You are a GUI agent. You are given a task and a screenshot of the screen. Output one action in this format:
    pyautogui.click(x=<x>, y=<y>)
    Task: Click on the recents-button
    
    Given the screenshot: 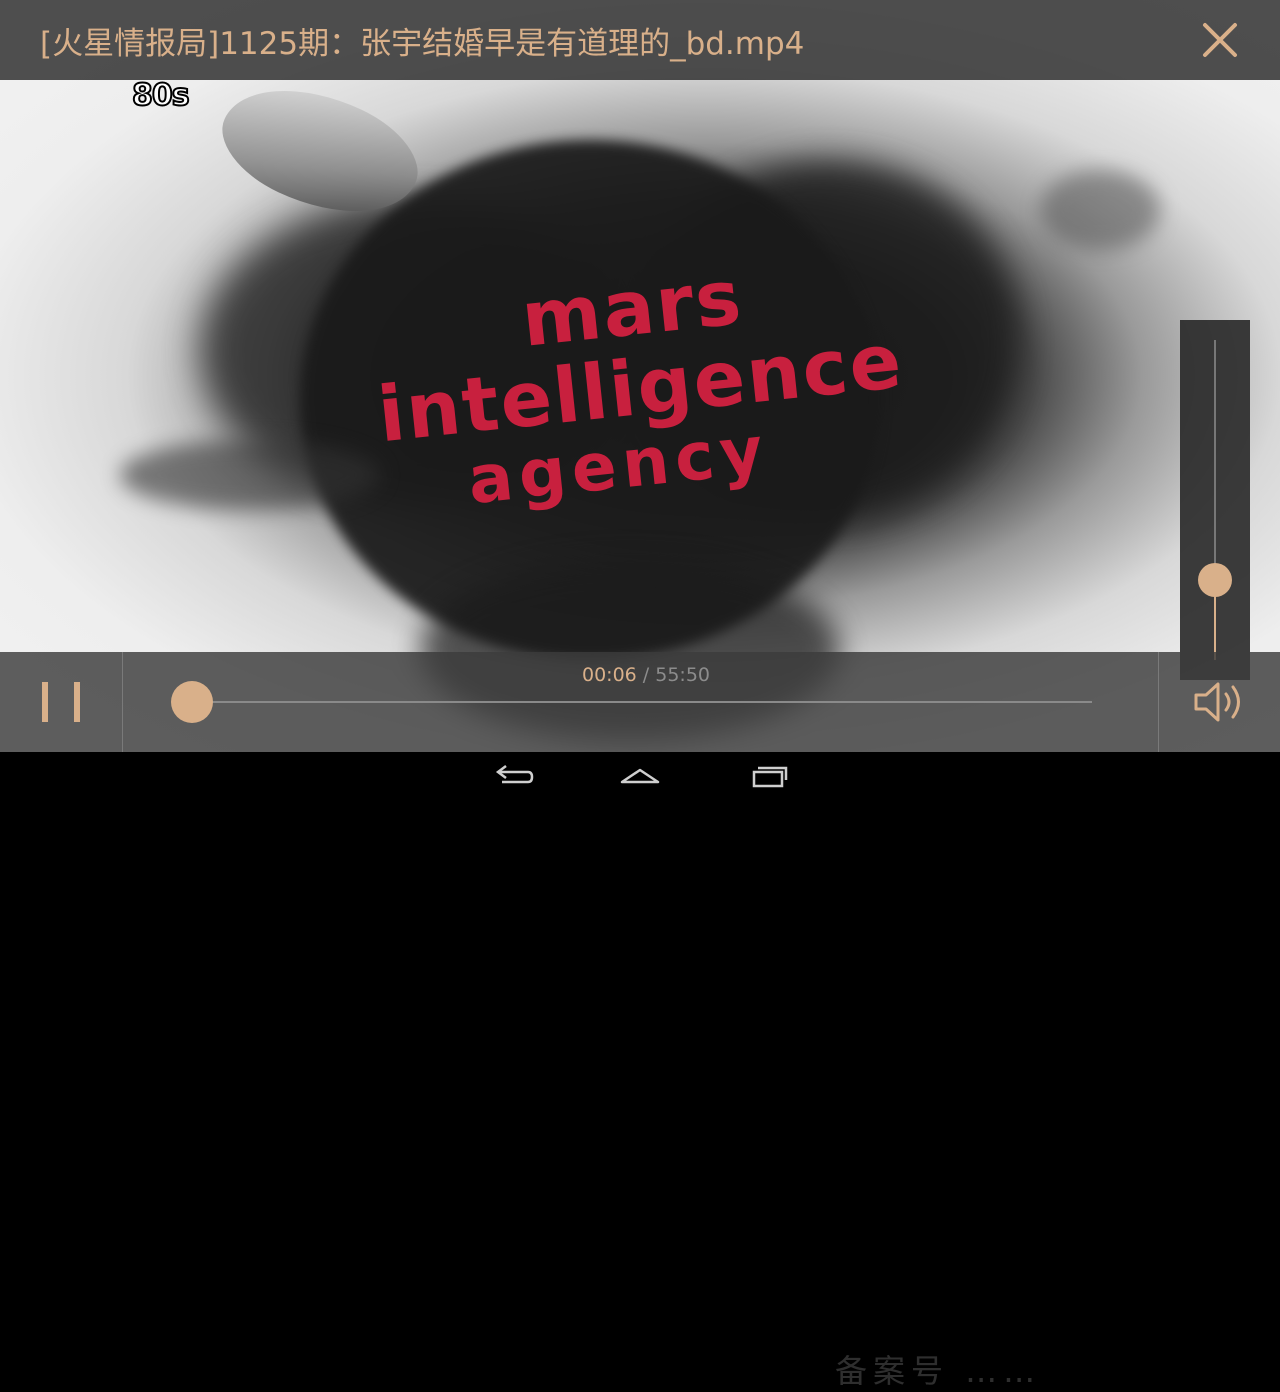 What is the action you would take?
    pyautogui.click(x=768, y=776)
    